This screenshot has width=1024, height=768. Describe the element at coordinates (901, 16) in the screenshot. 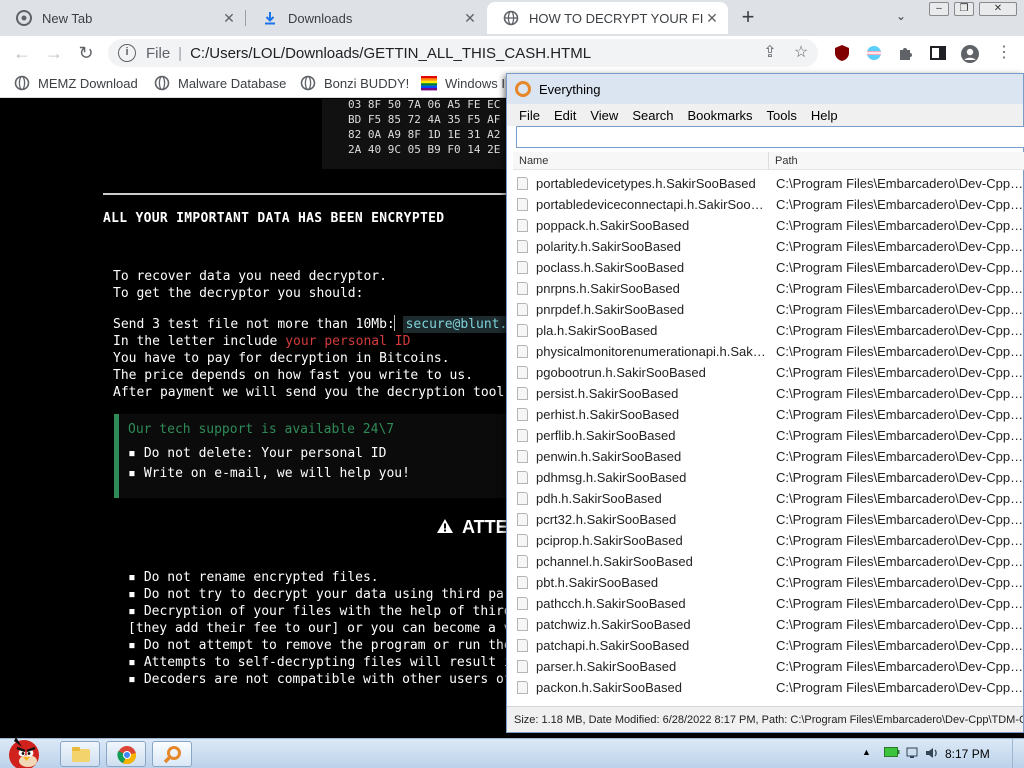

I see `tab-search-chevron-icon: ⌄` at that location.